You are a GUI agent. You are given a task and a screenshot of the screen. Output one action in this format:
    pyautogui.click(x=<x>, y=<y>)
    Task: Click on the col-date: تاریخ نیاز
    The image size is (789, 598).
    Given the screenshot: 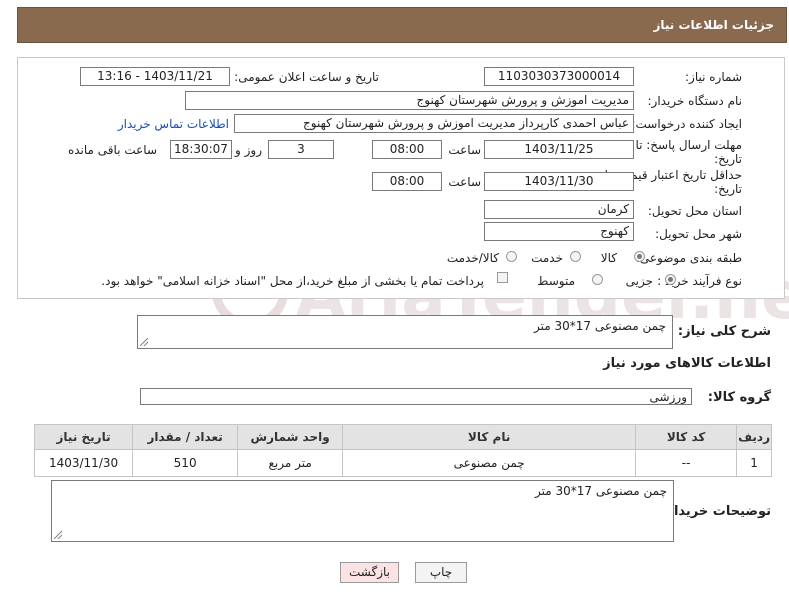 What is the action you would take?
    pyautogui.click(x=83, y=437)
    